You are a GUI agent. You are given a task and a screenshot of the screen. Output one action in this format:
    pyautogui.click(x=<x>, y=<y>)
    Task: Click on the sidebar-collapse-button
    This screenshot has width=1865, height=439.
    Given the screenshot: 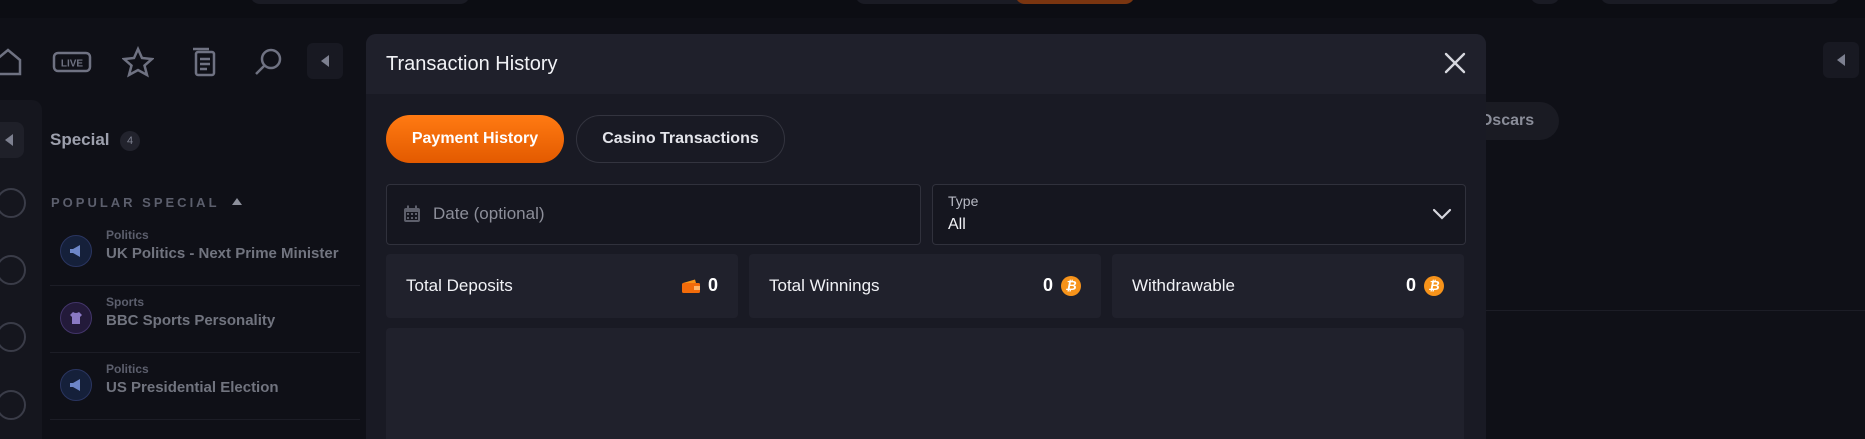 What is the action you would take?
    pyautogui.click(x=325, y=61)
    